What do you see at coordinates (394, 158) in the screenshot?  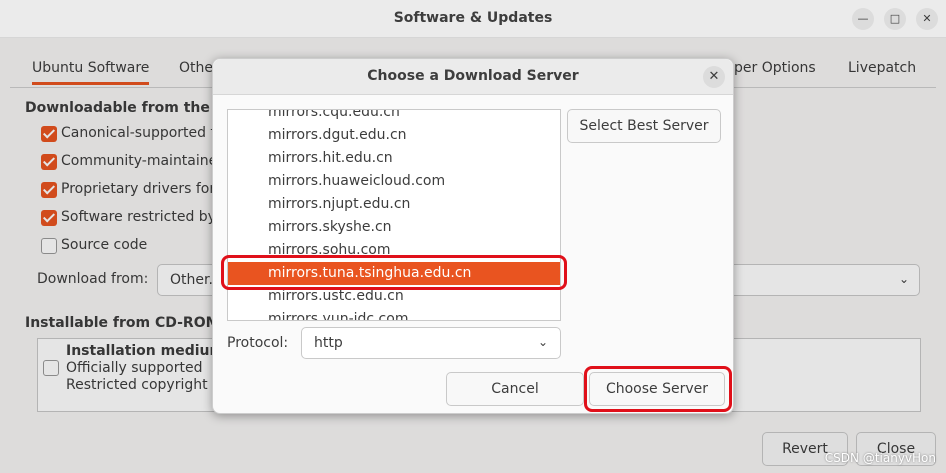 I see `list-item: mirrors.hit.edu.cn` at bounding box center [394, 158].